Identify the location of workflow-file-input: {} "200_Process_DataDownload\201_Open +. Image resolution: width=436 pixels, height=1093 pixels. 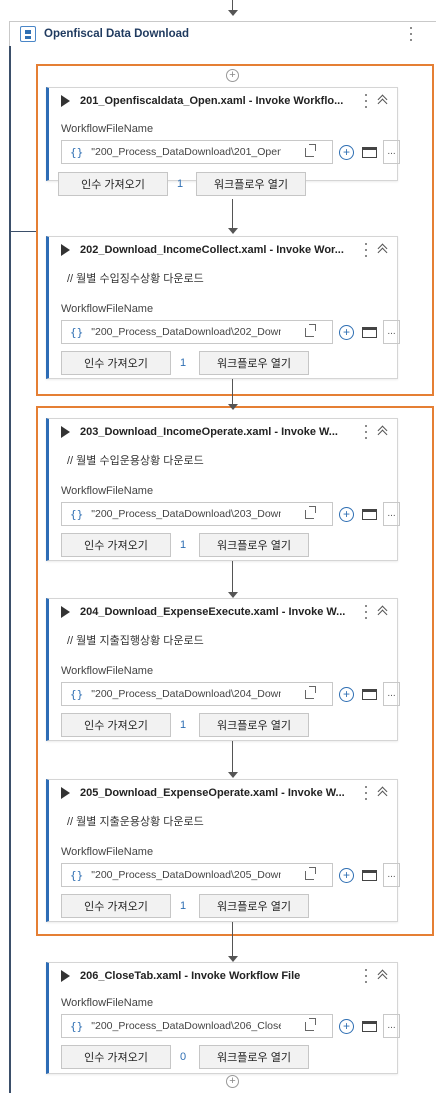
(207, 152).